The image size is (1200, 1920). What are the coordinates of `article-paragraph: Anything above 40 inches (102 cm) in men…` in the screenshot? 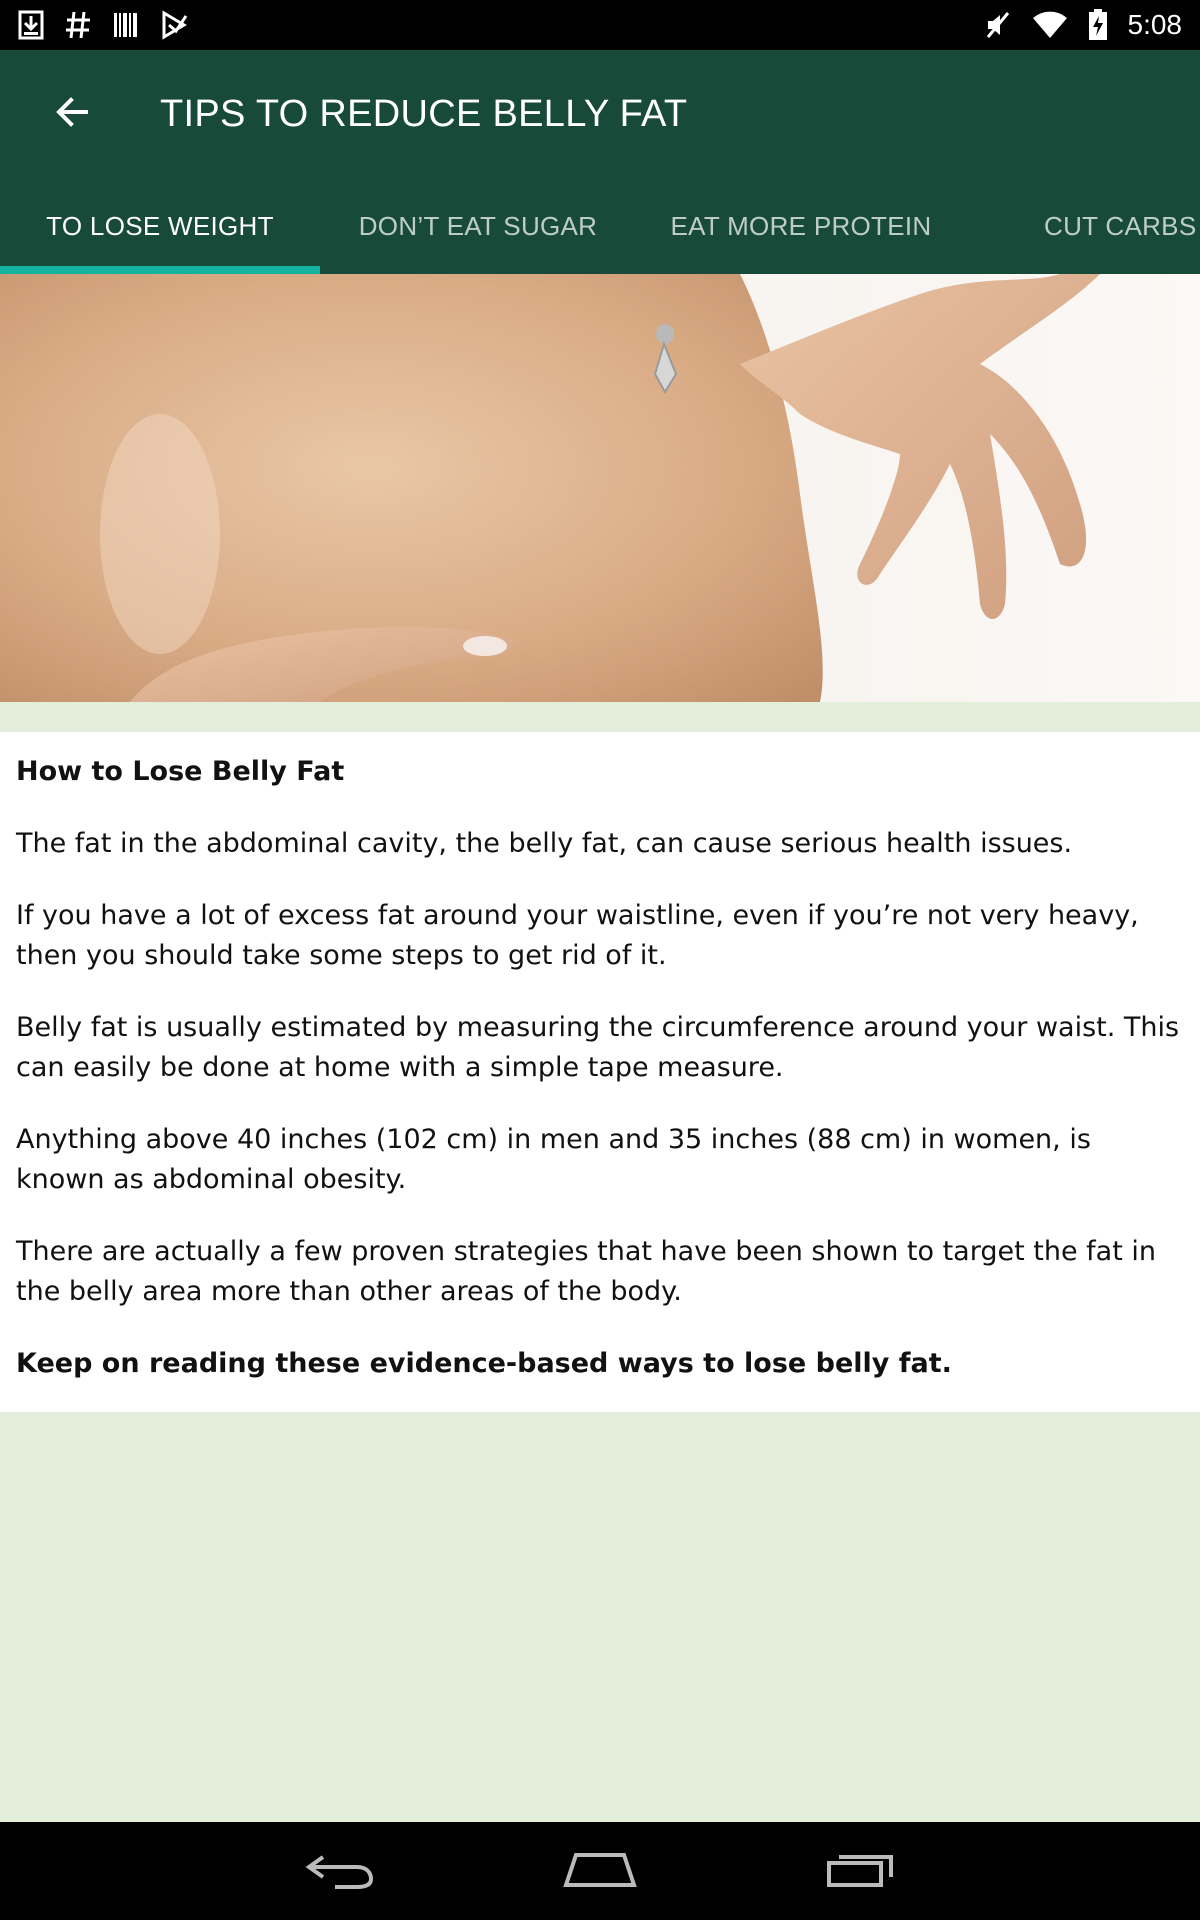 It's located at (553, 1159).